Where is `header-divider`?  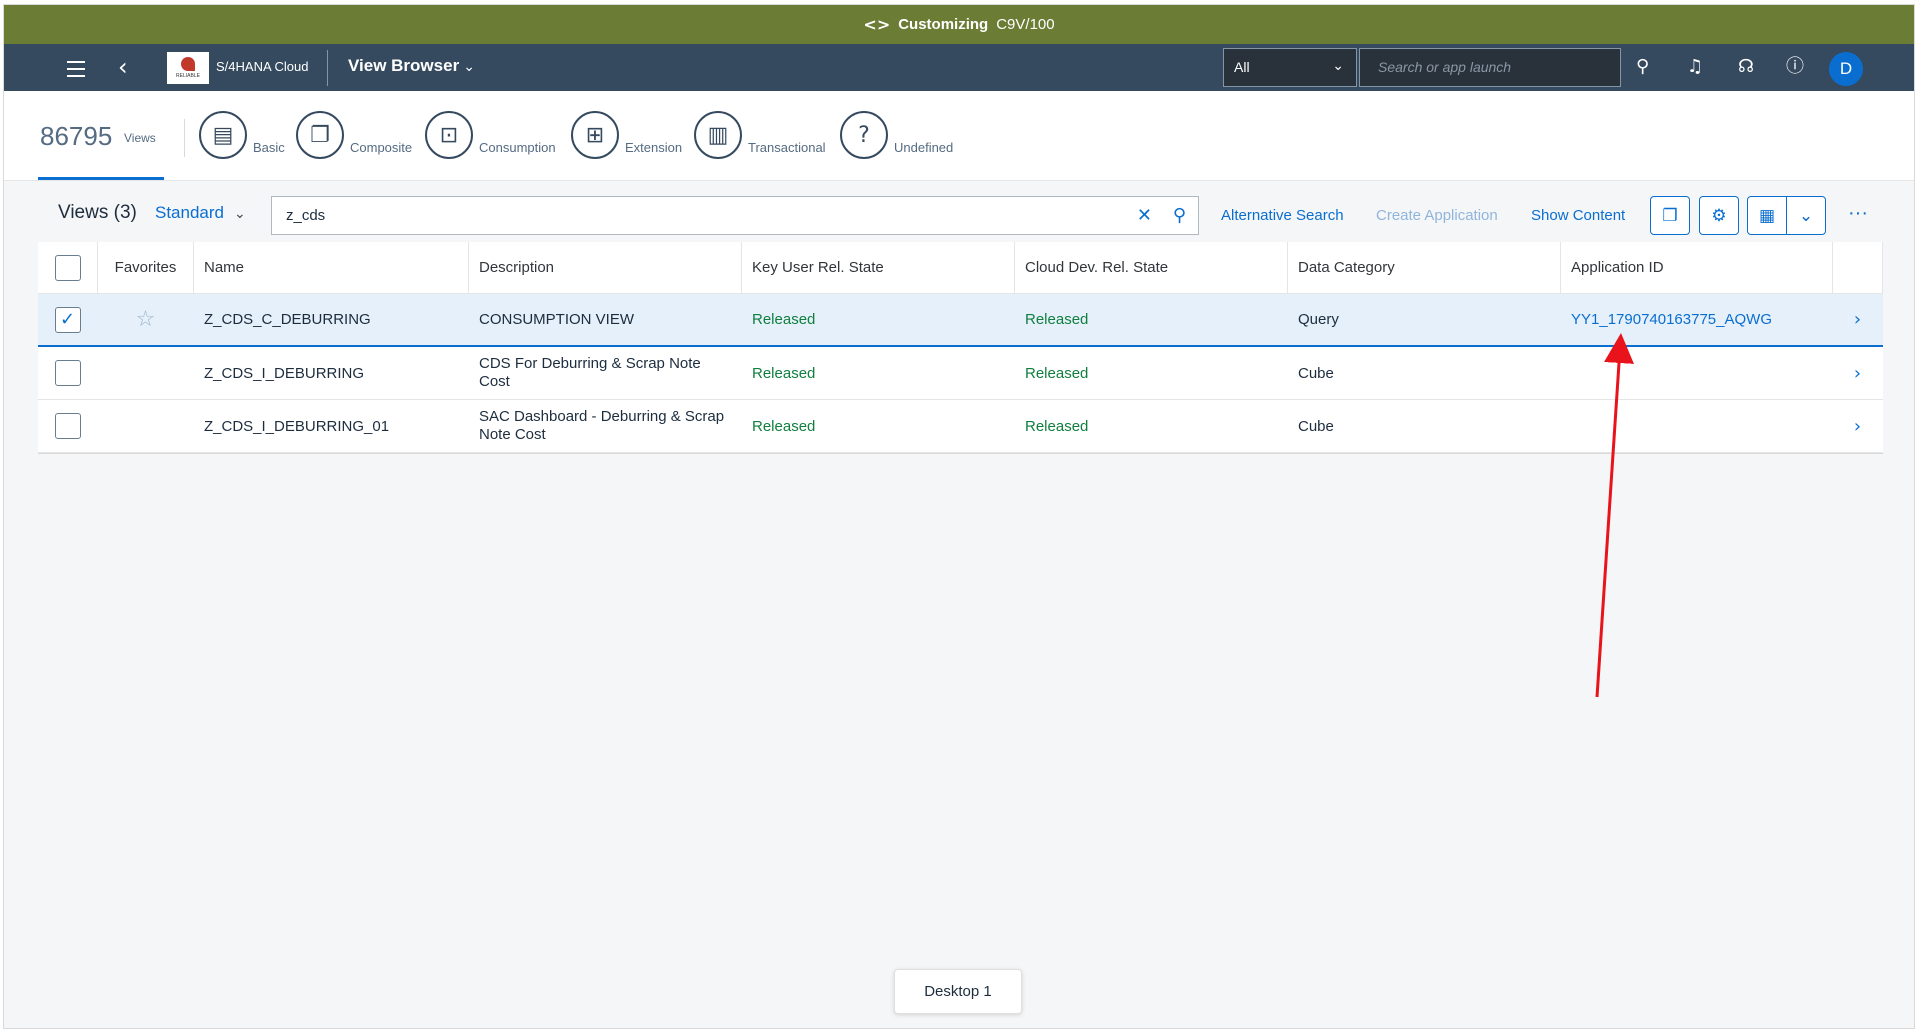 header-divider is located at coordinates (184, 138).